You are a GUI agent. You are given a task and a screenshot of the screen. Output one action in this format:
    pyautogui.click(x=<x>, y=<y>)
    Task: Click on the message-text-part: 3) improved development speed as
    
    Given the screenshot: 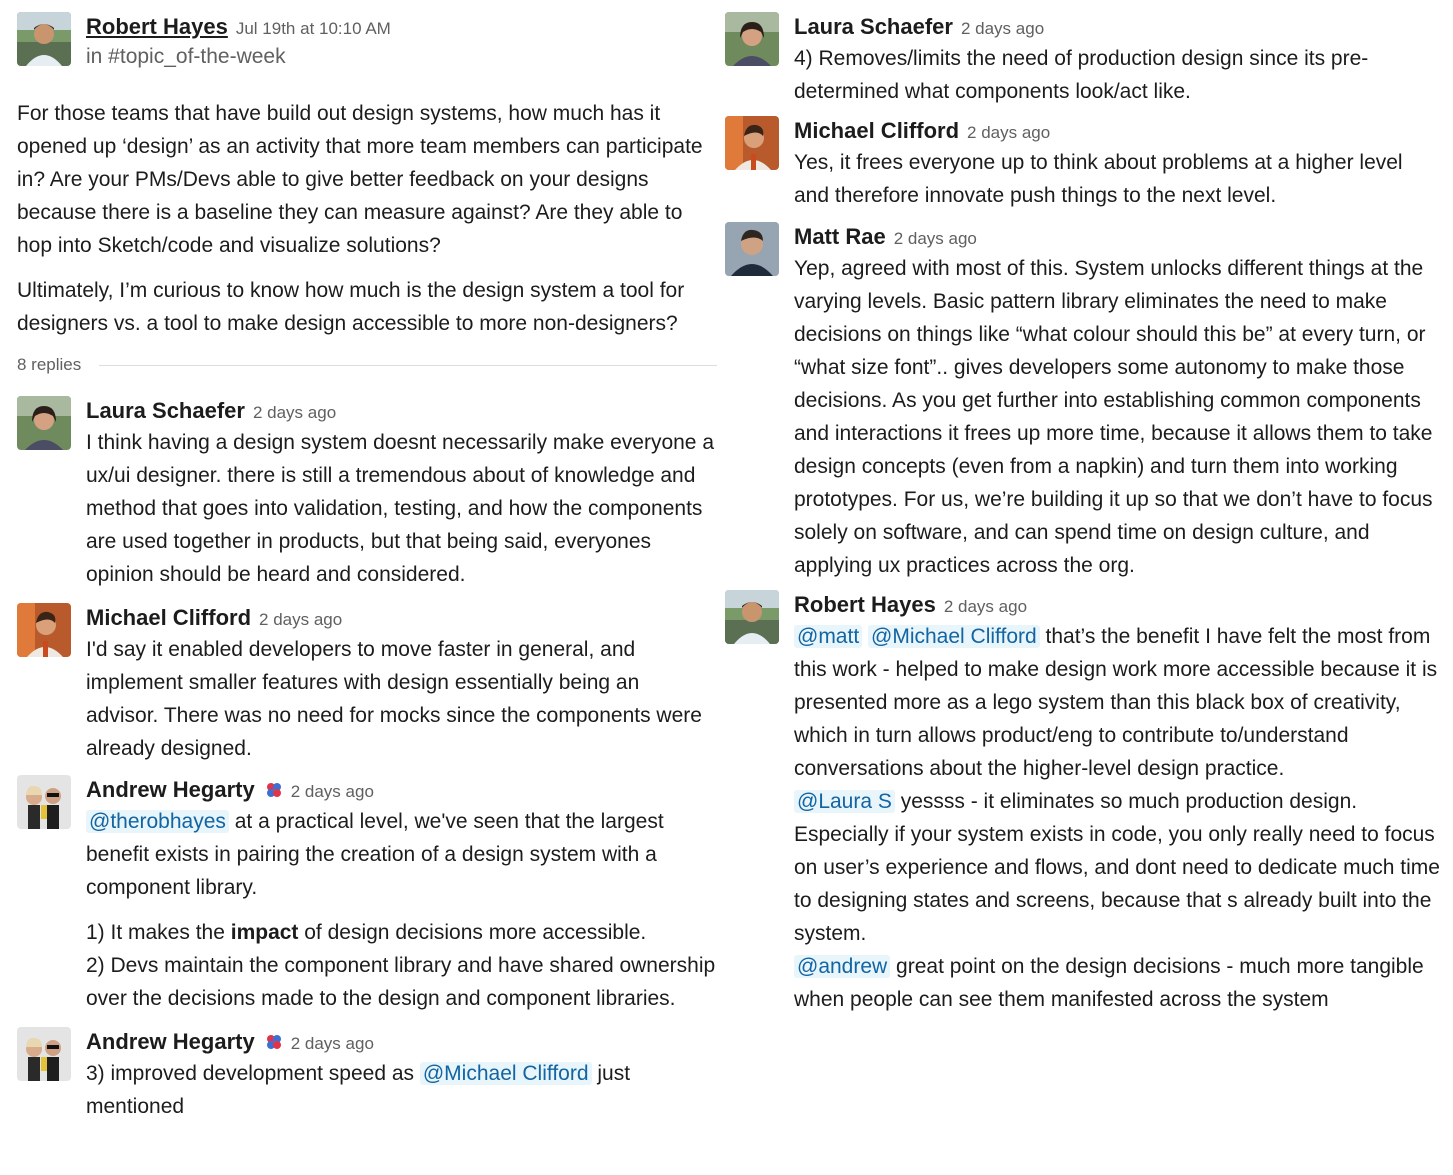 What is the action you would take?
    pyautogui.click(x=253, y=1073)
    